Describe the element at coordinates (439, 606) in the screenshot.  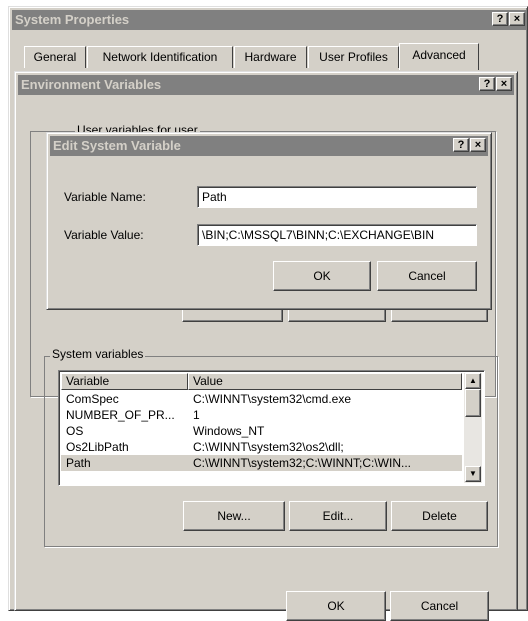
I see `cancel-button: Cancel` at that location.